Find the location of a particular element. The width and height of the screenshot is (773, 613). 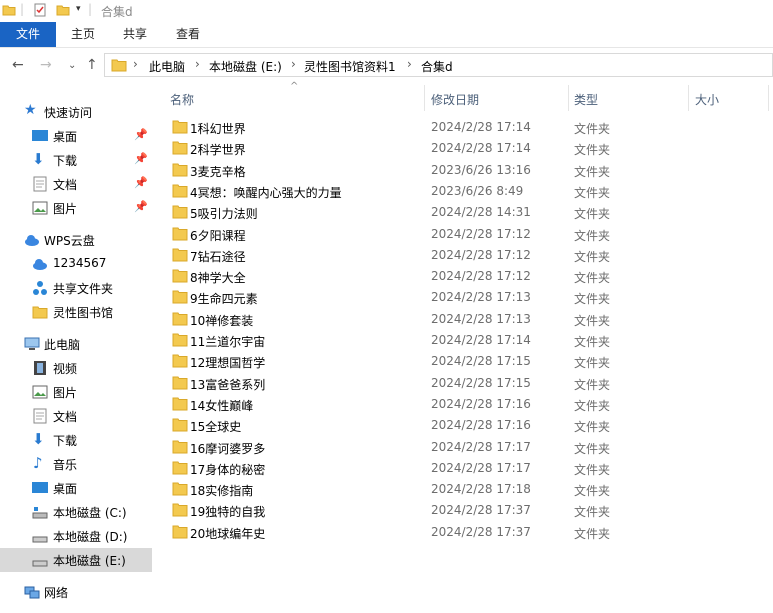

tab-file: 文件 is located at coordinates (28, 34).